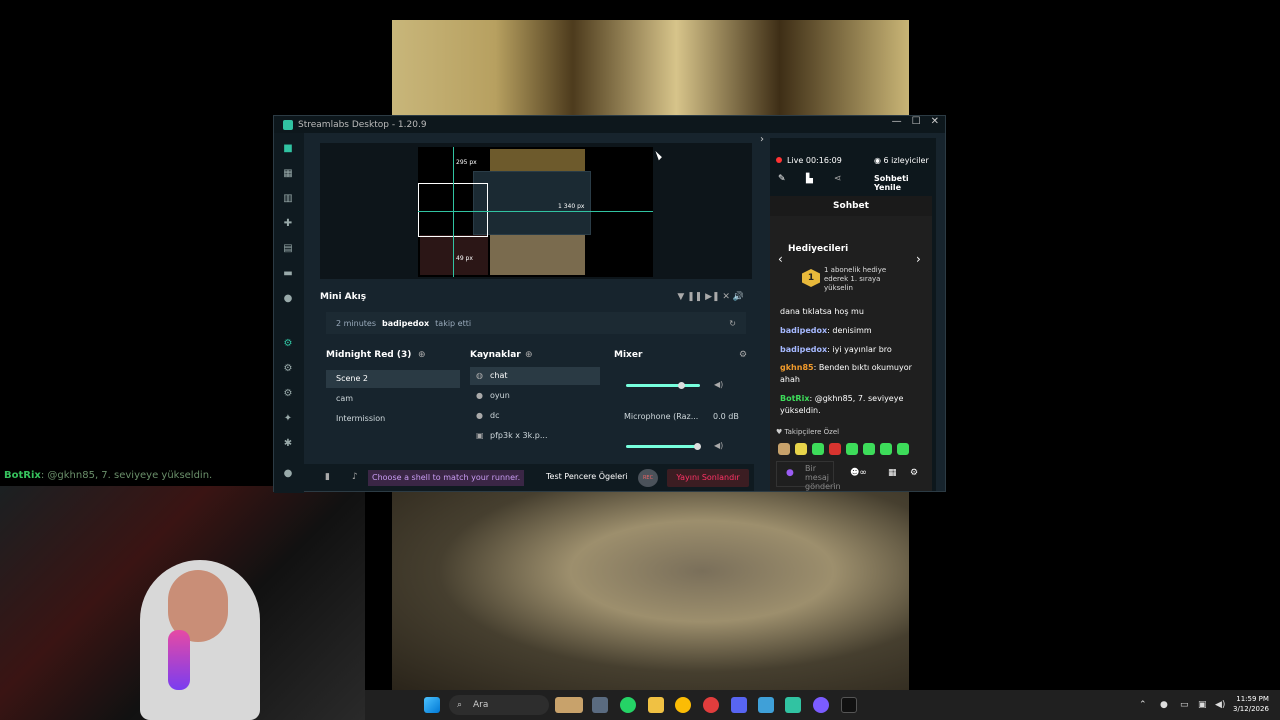 The height and width of the screenshot is (720, 1280). Describe the element at coordinates (663, 446) in the screenshot. I see `mic-volume-slider` at that location.